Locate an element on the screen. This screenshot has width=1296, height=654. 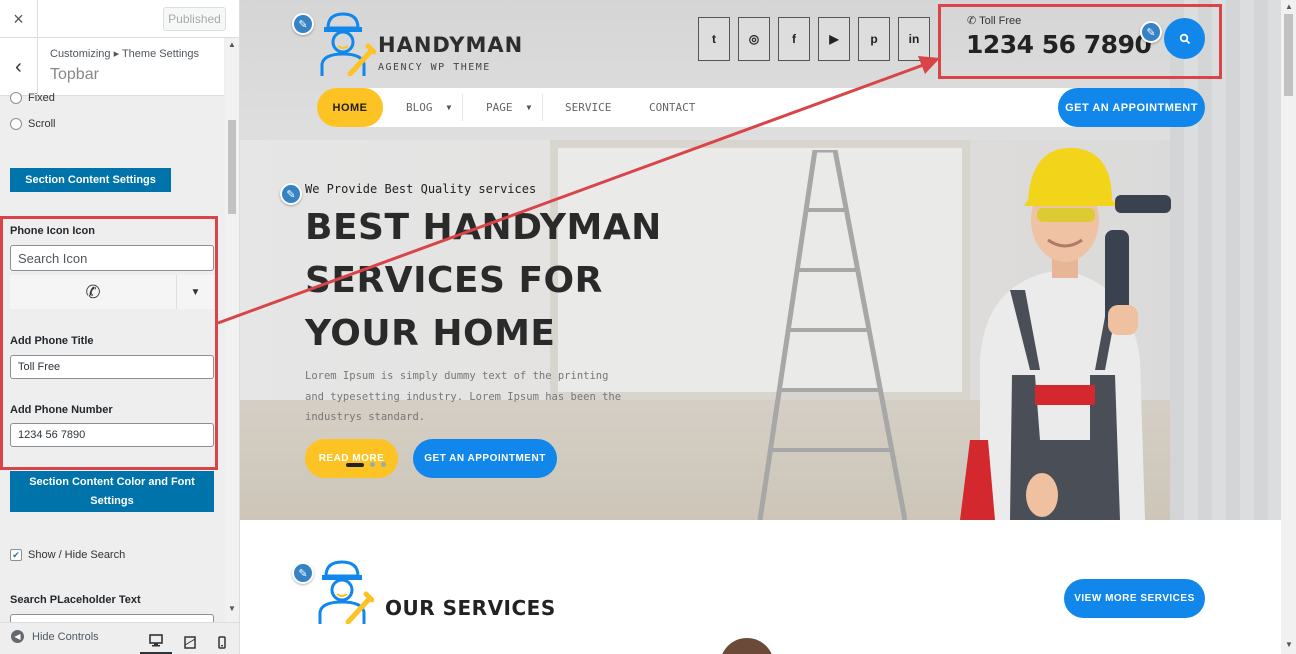
topbar-phone-title: ✆ Toll Free is located at coordinates (994, 20).